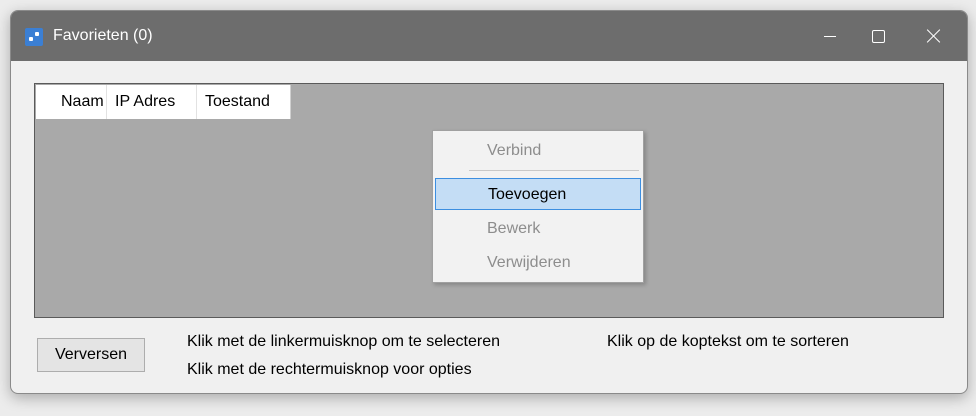 The height and width of the screenshot is (416, 976). Describe the element at coordinates (538, 194) in the screenshot. I see `menu-item-toevoegen: Toevoegen` at that location.